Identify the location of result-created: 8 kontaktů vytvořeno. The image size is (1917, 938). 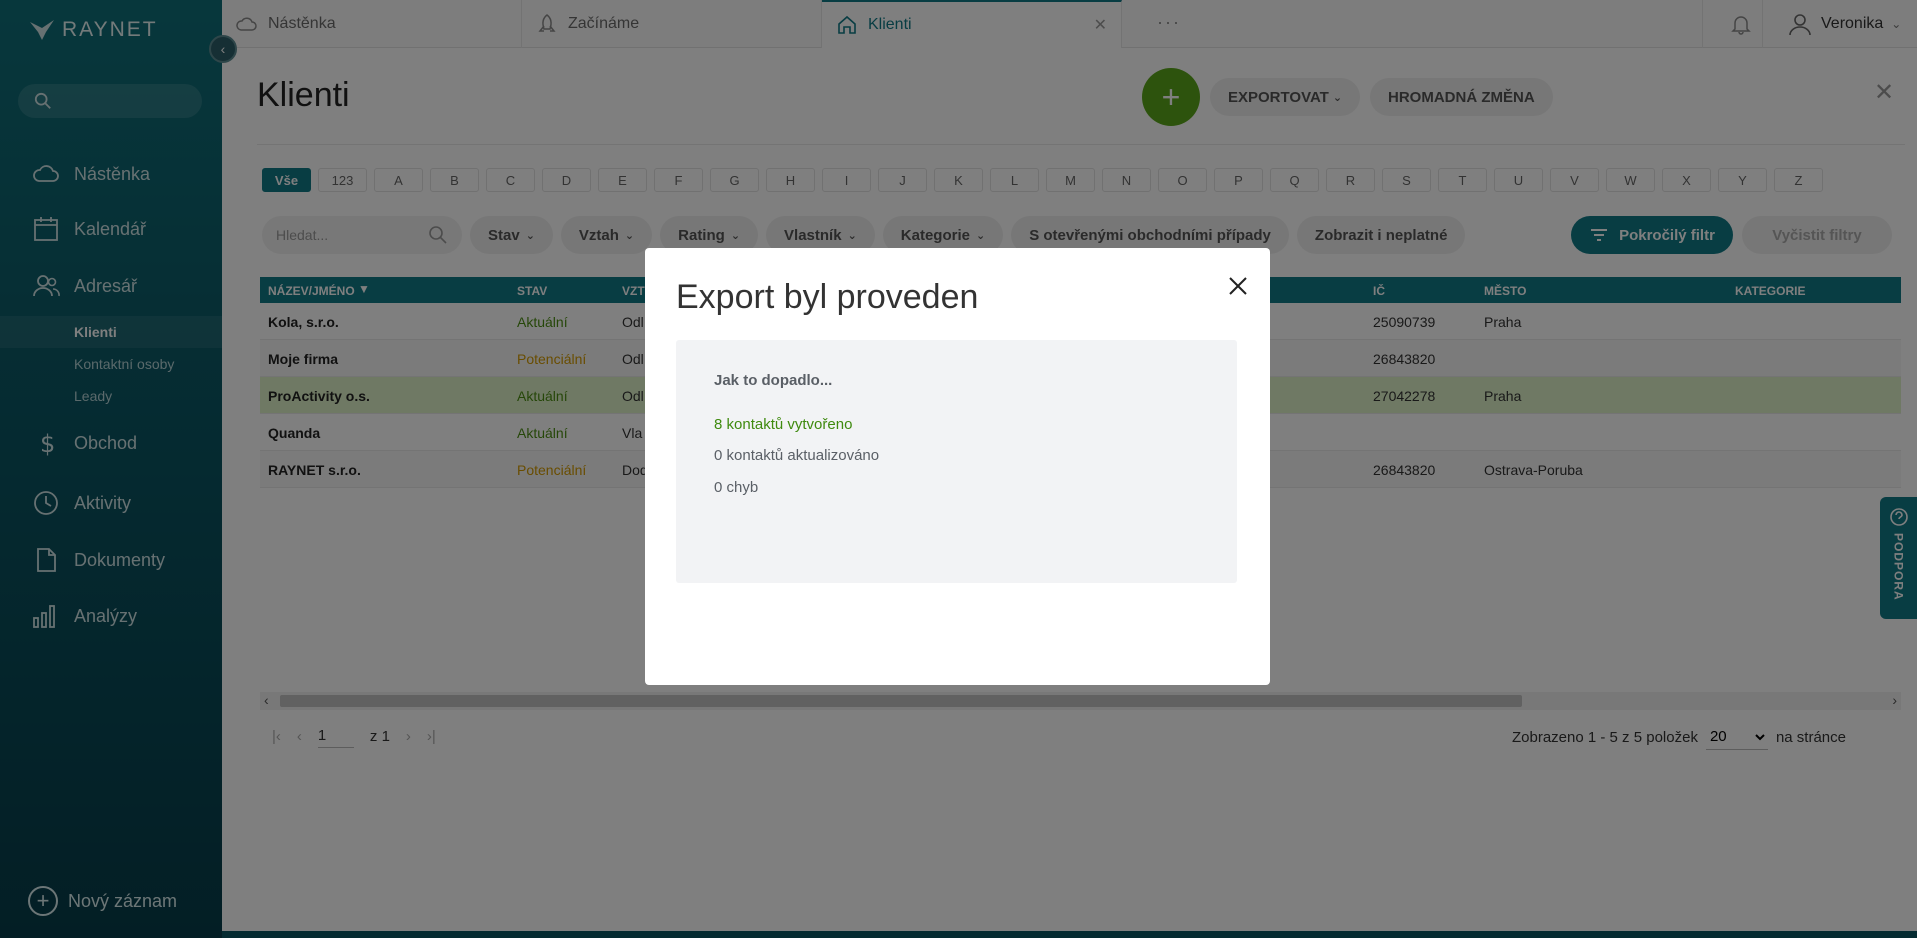
(783, 424).